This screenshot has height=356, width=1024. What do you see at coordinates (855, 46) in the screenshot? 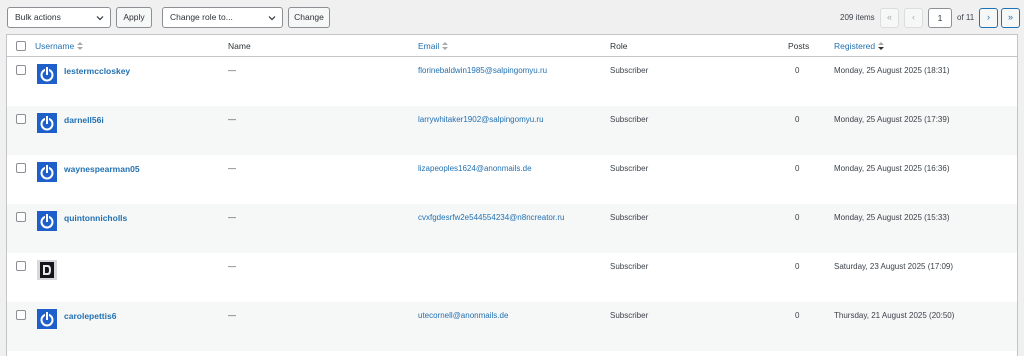
I see `column-registered-label: Registered` at bounding box center [855, 46].